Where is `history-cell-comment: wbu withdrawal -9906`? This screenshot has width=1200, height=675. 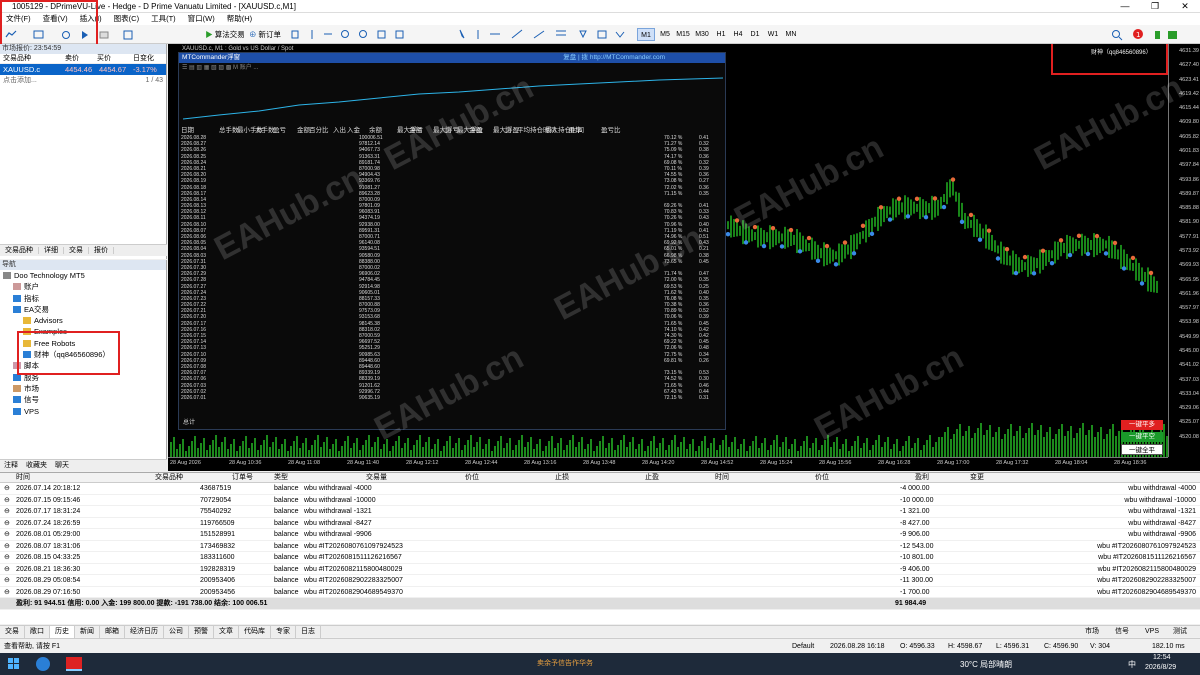
history-cell-comment: wbu withdrawal -9906 is located at coordinates (338, 534).